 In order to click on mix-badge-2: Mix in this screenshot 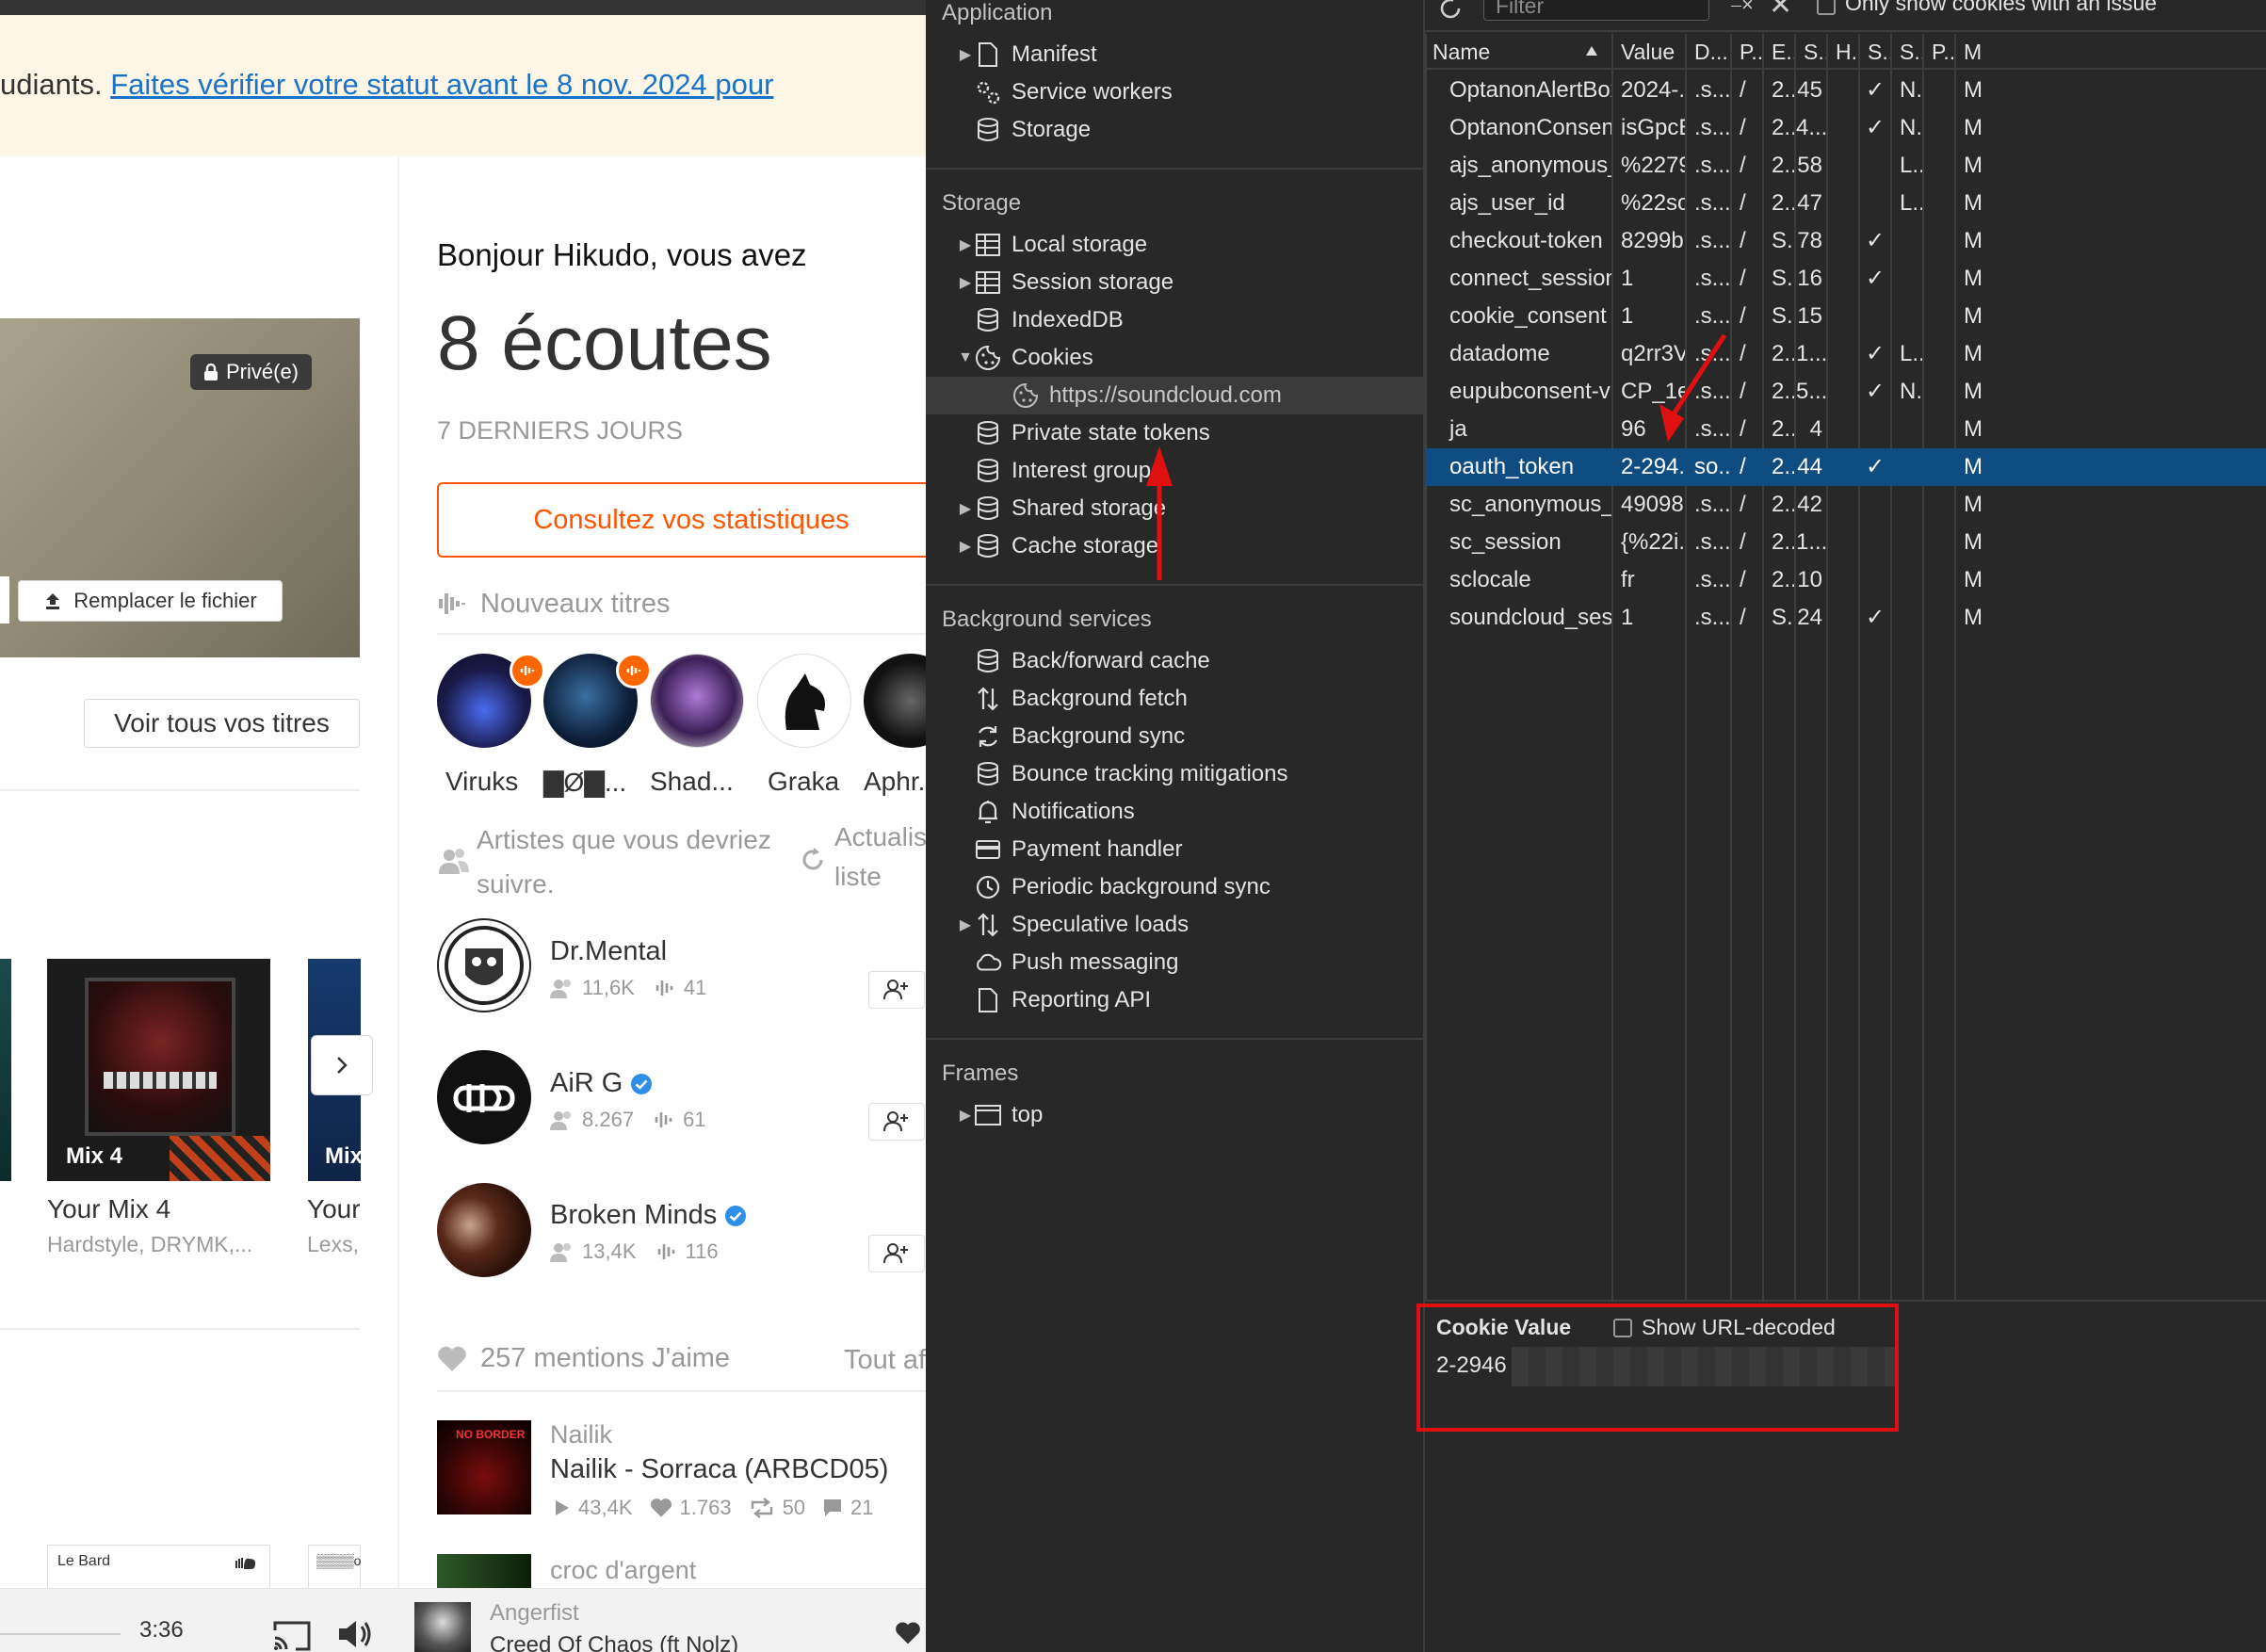, I will do `click(343, 1156)`.